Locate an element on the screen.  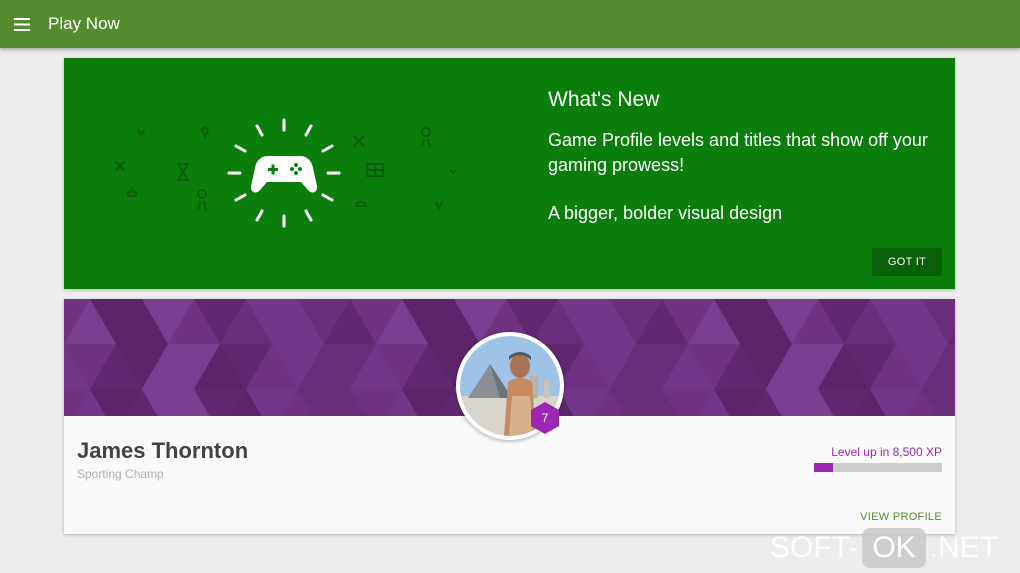
got-it-button: GOT IT is located at coordinates (907, 262).